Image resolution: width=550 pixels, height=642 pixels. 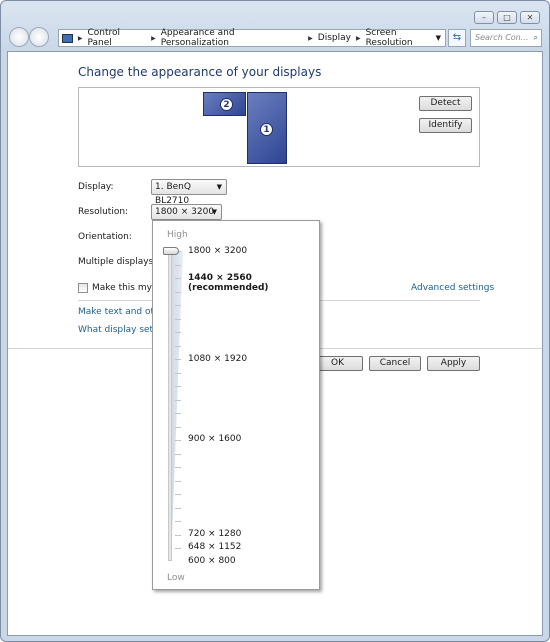 I want to click on resolution-option-recommended: 1440 × 2560 (recommended), so click(x=253, y=283).